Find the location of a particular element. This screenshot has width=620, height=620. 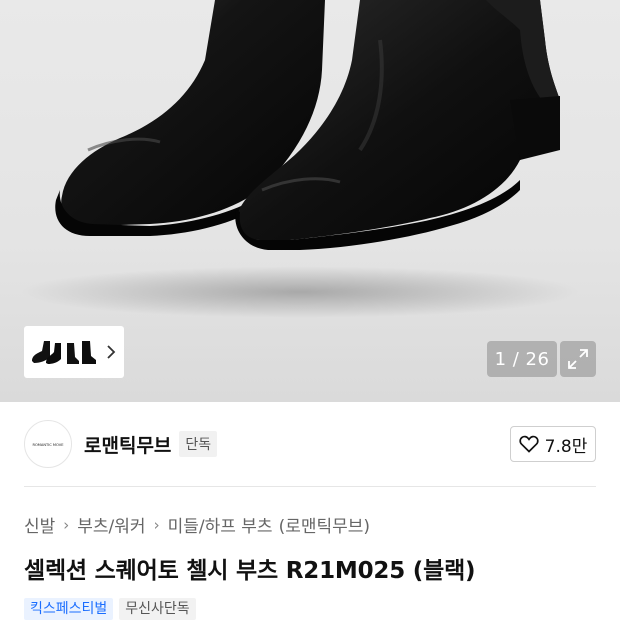

boots-side-thumbnail-image is located at coordinates (81, 352).